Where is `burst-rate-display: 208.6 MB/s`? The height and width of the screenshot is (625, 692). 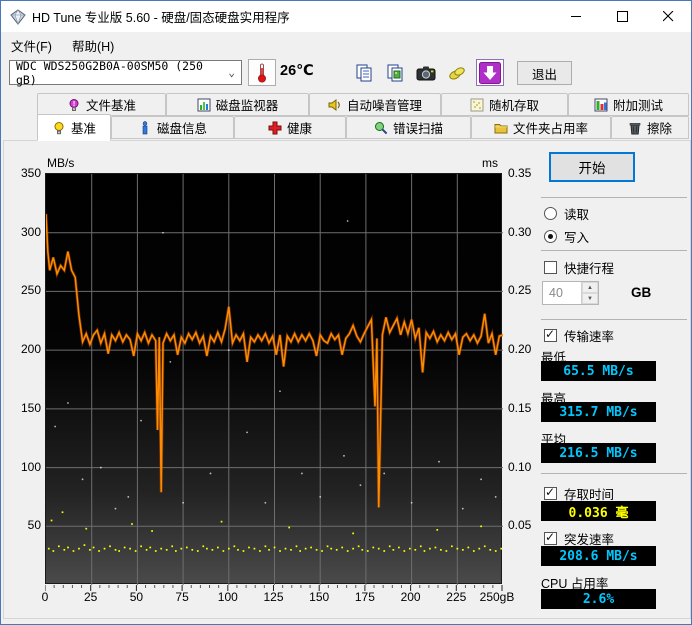
burst-rate-display: 208.6 MB/s is located at coordinates (598, 556).